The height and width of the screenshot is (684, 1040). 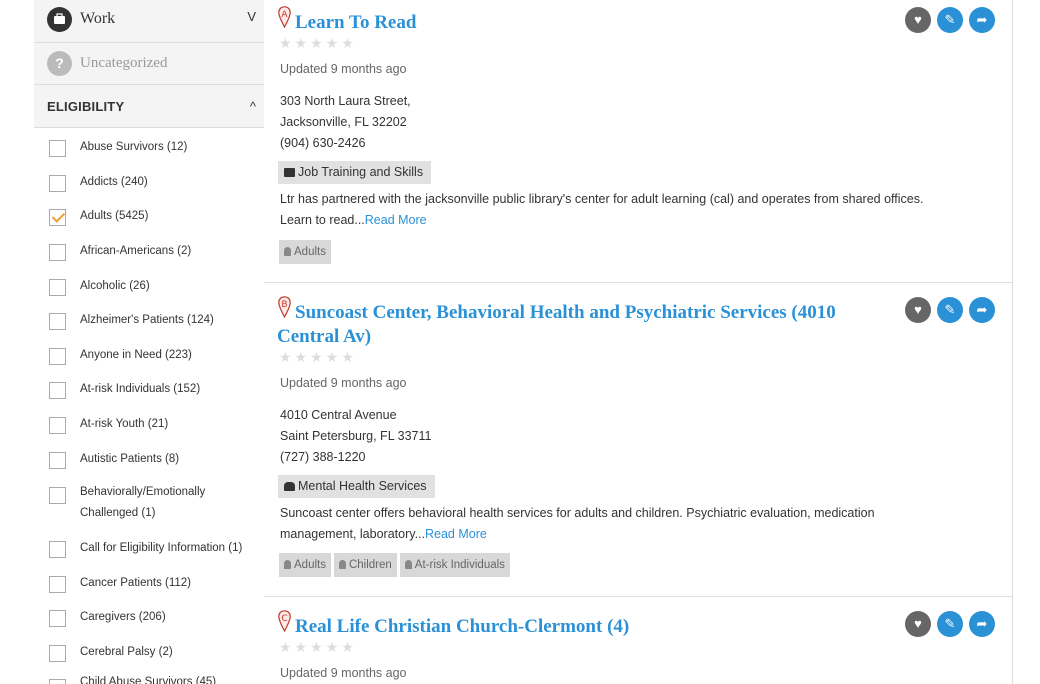 I want to click on option-label: Alzheimer's Patients (124), so click(x=147, y=320).